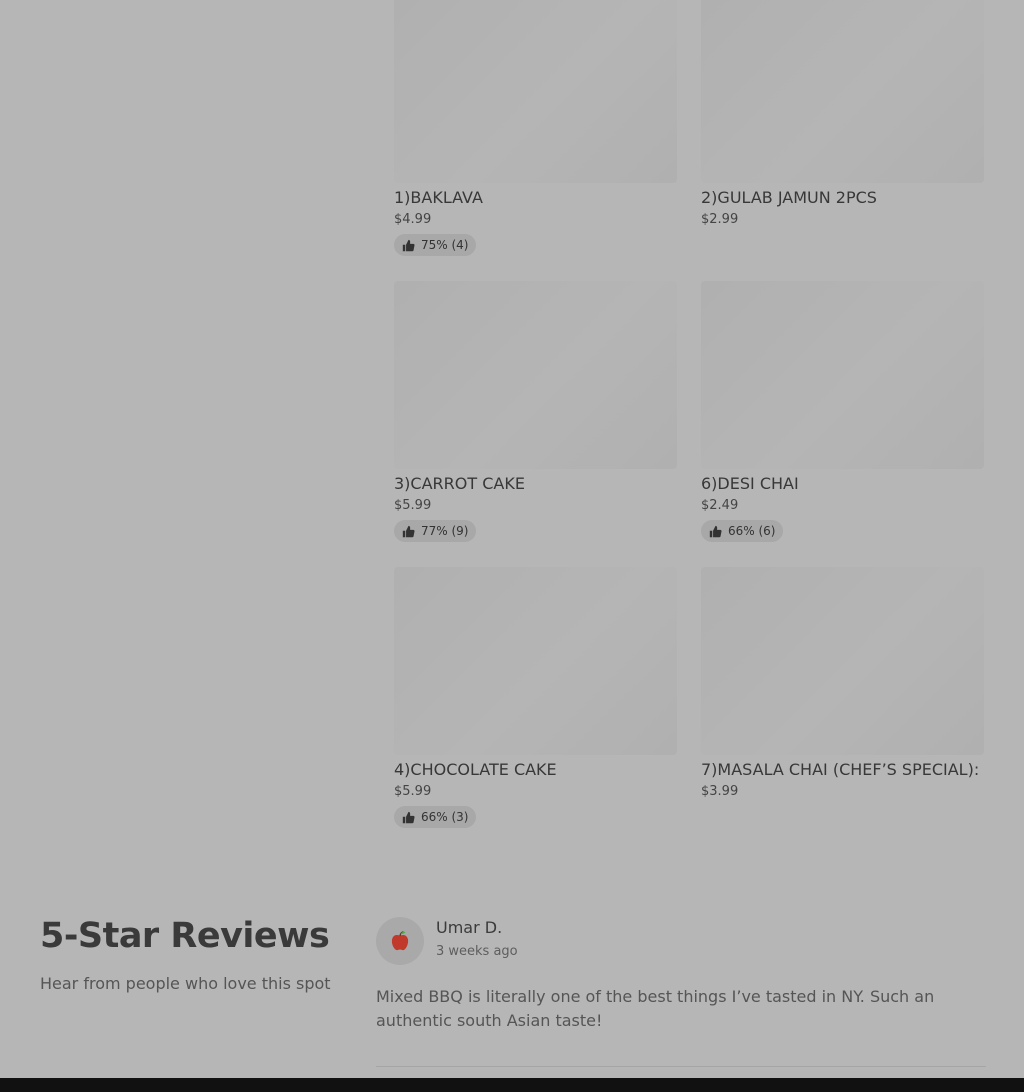 This screenshot has height=1092, width=1024. I want to click on reviews-subtitle: Hear from people who love this spot, so click(185, 983).